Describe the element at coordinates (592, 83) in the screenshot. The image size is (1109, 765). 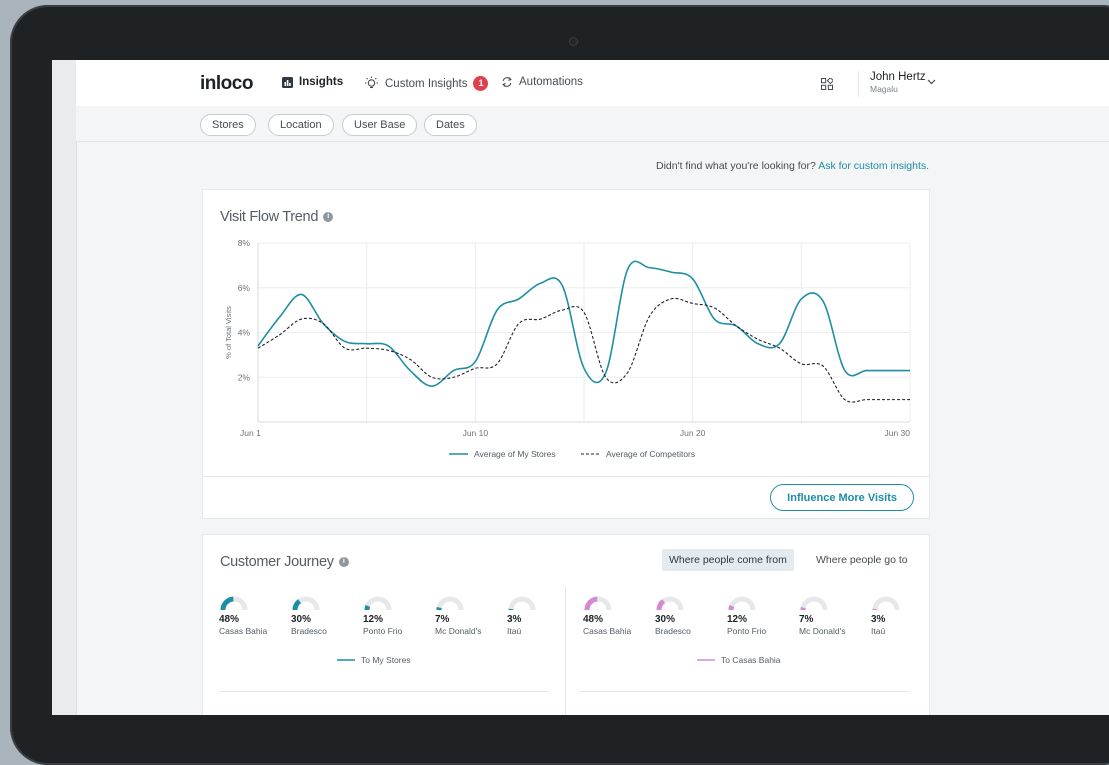
I see `top-navigation: inloco Insights Custom Insights 1` at that location.